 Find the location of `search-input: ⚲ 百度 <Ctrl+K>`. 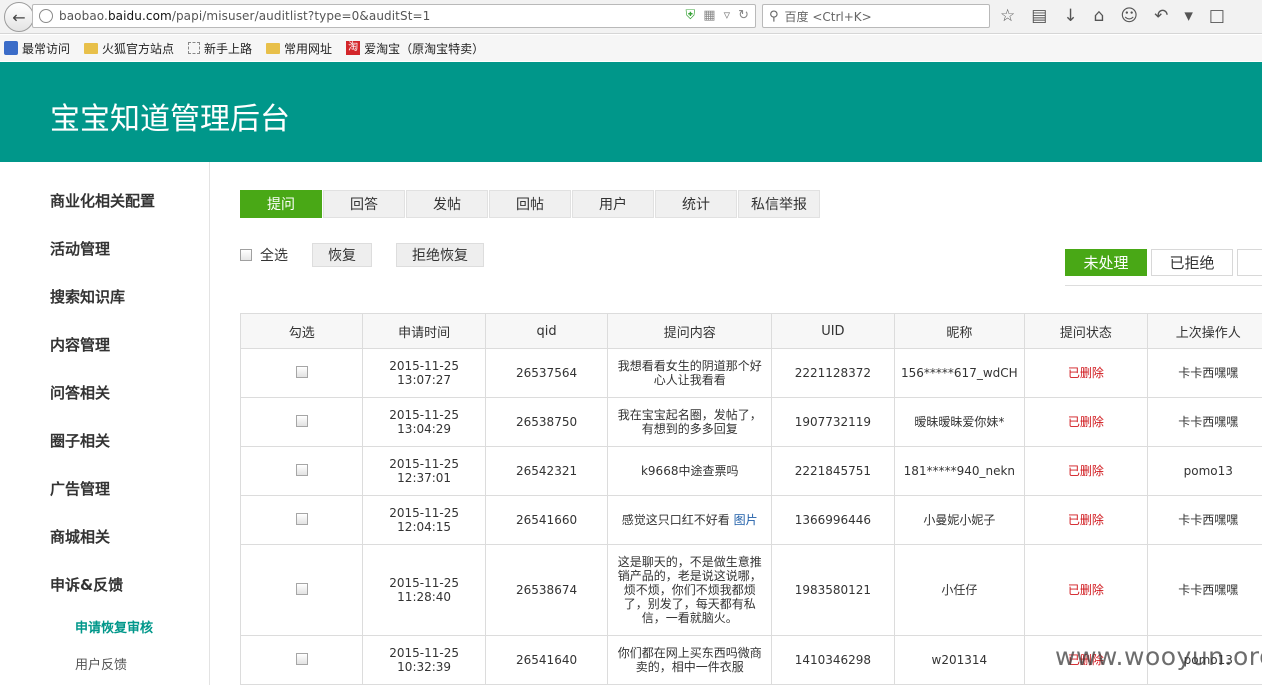

search-input: ⚲ 百度 <Ctrl+K> is located at coordinates (876, 16).